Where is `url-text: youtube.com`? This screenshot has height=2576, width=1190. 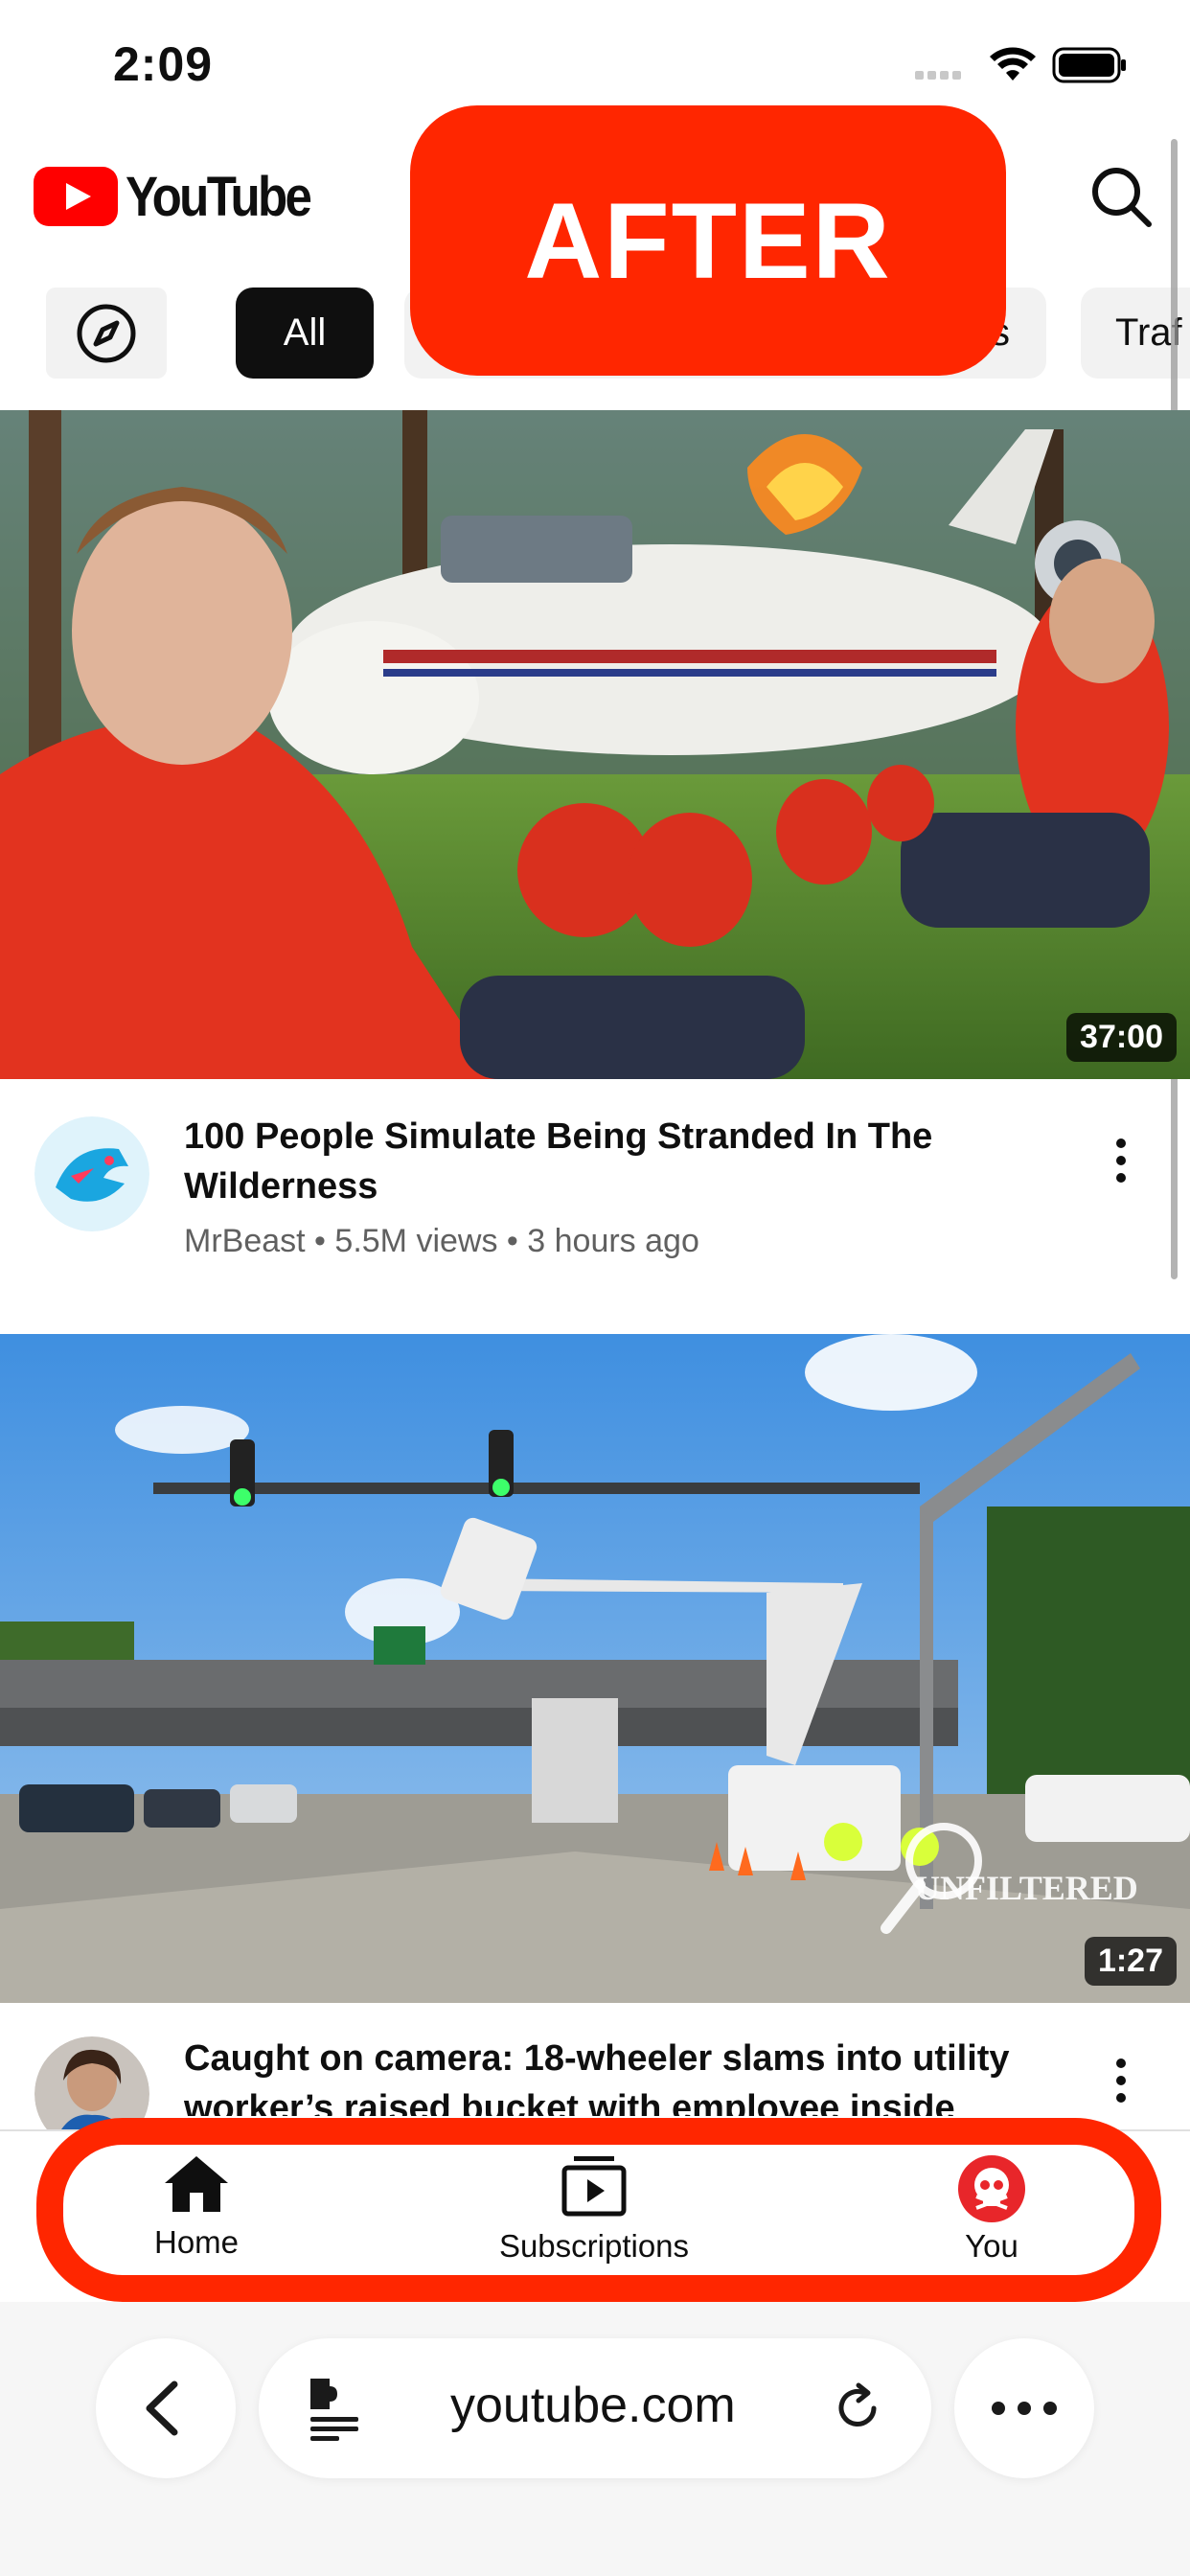 url-text: youtube.com is located at coordinates (593, 2405).